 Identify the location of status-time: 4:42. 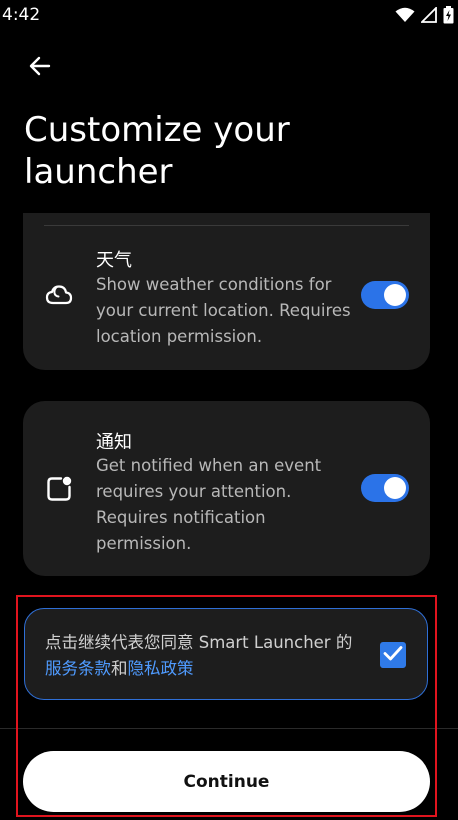
(21, 15).